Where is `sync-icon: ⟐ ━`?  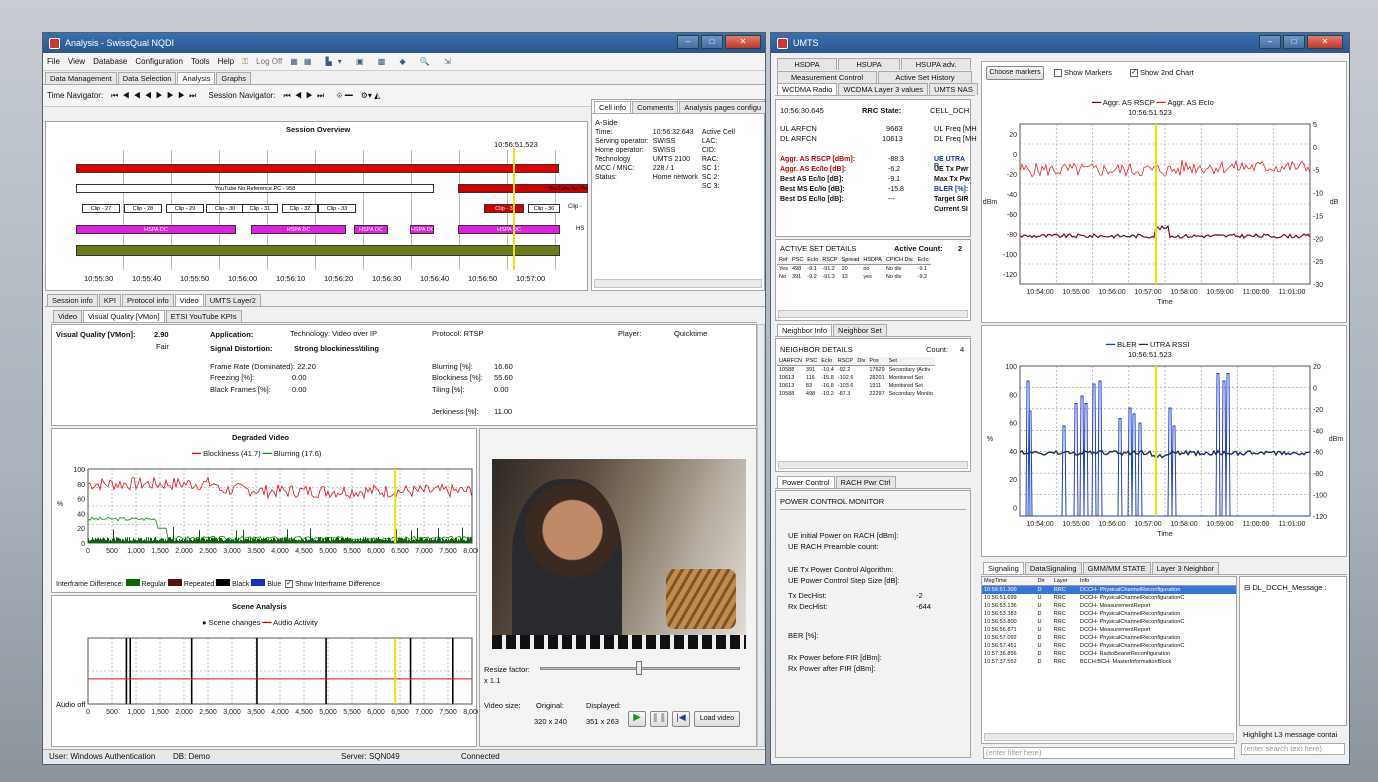 sync-icon: ⟐ ━ is located at coordinates (344, 96).